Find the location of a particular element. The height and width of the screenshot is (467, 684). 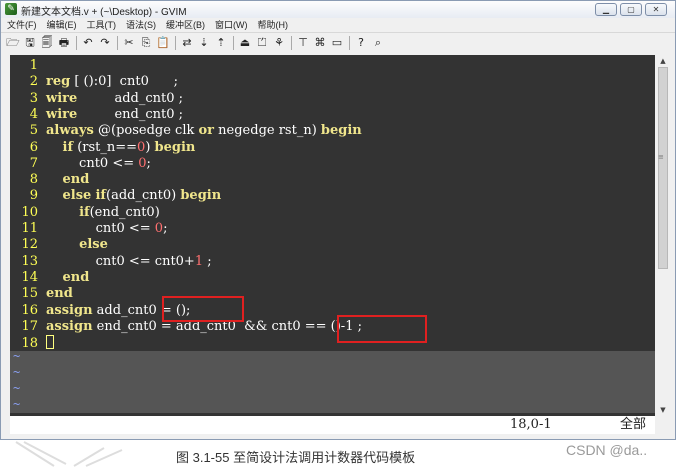

menu-tools: 工具(T) is located at coordinates (102, 25).